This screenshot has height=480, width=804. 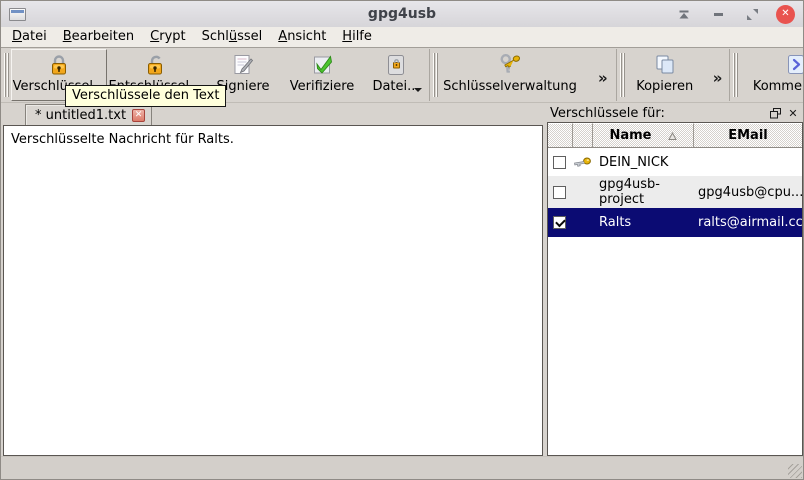 I want to click on shade-button, so click(x=684, y=14).